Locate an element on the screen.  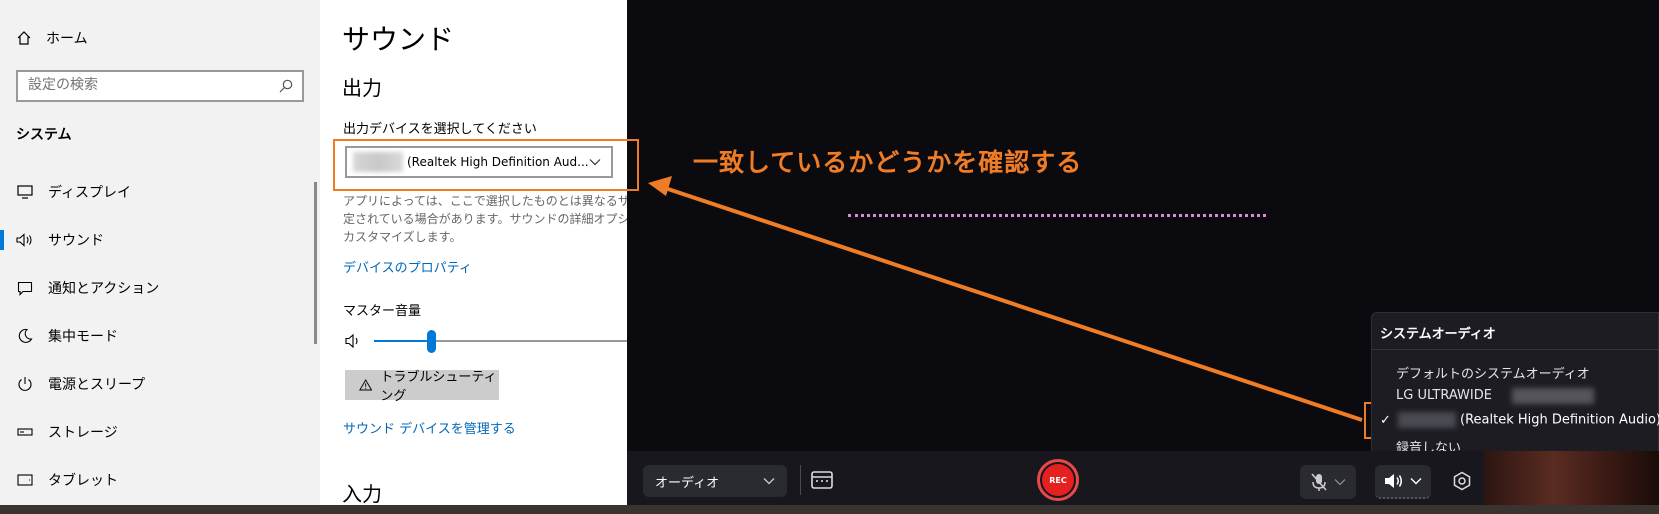
audio-source-select: オーディオ is located at coordinates (715, 481).